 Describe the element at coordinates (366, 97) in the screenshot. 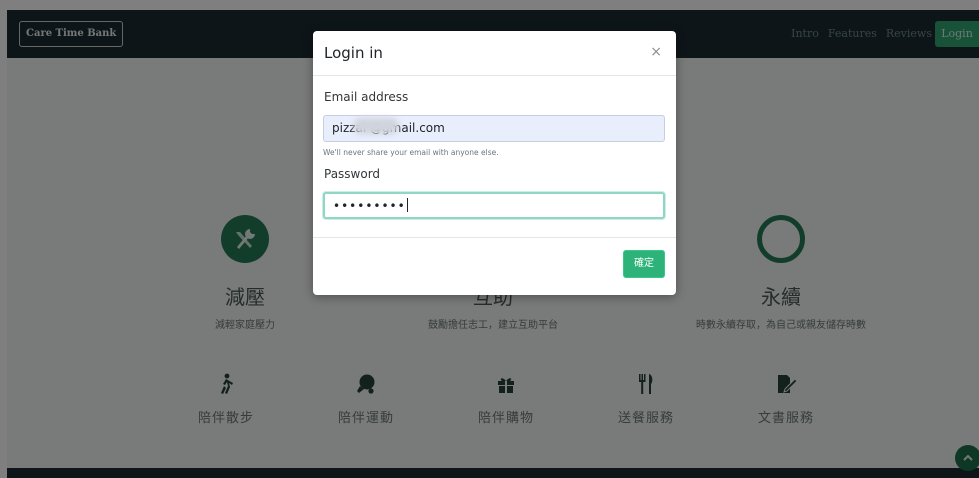

I see `email-label: Email address` at that location.